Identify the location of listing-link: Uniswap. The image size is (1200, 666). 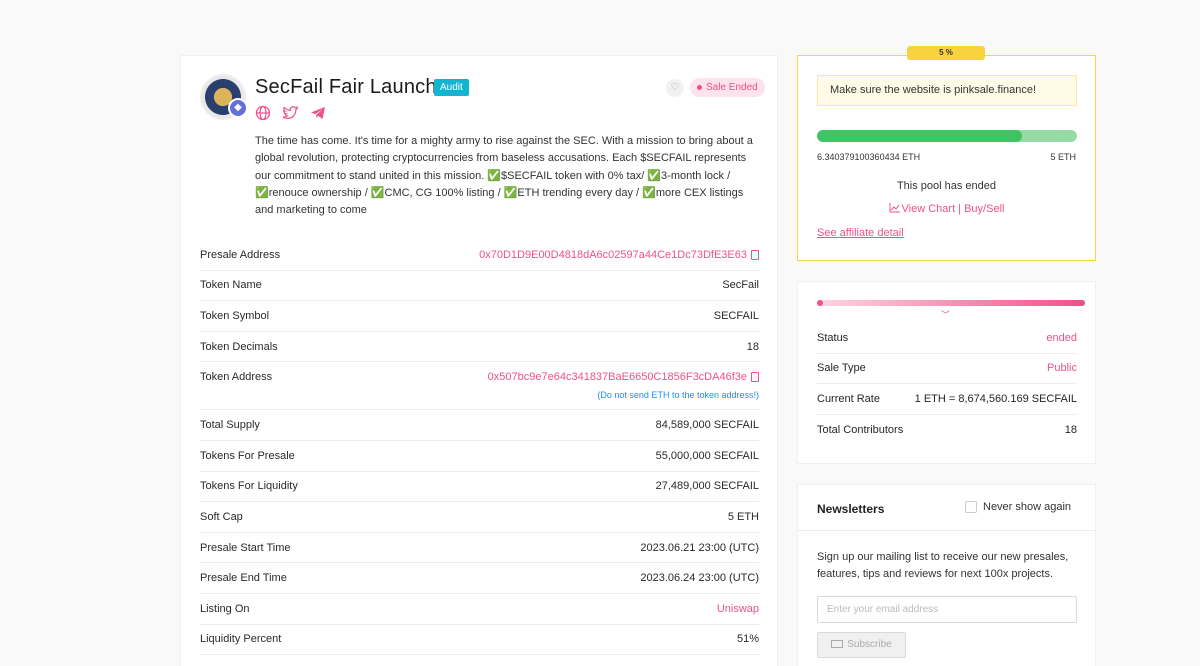
(738, 609).